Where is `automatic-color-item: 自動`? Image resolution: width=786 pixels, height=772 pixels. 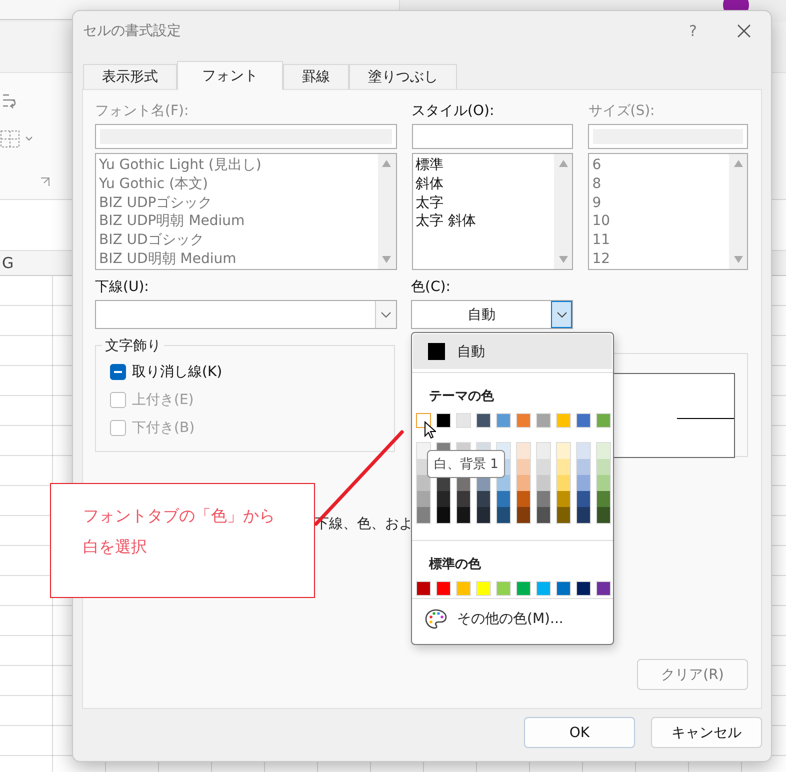 automatic-color-item: 自動 is located at coordinates (512, 351).